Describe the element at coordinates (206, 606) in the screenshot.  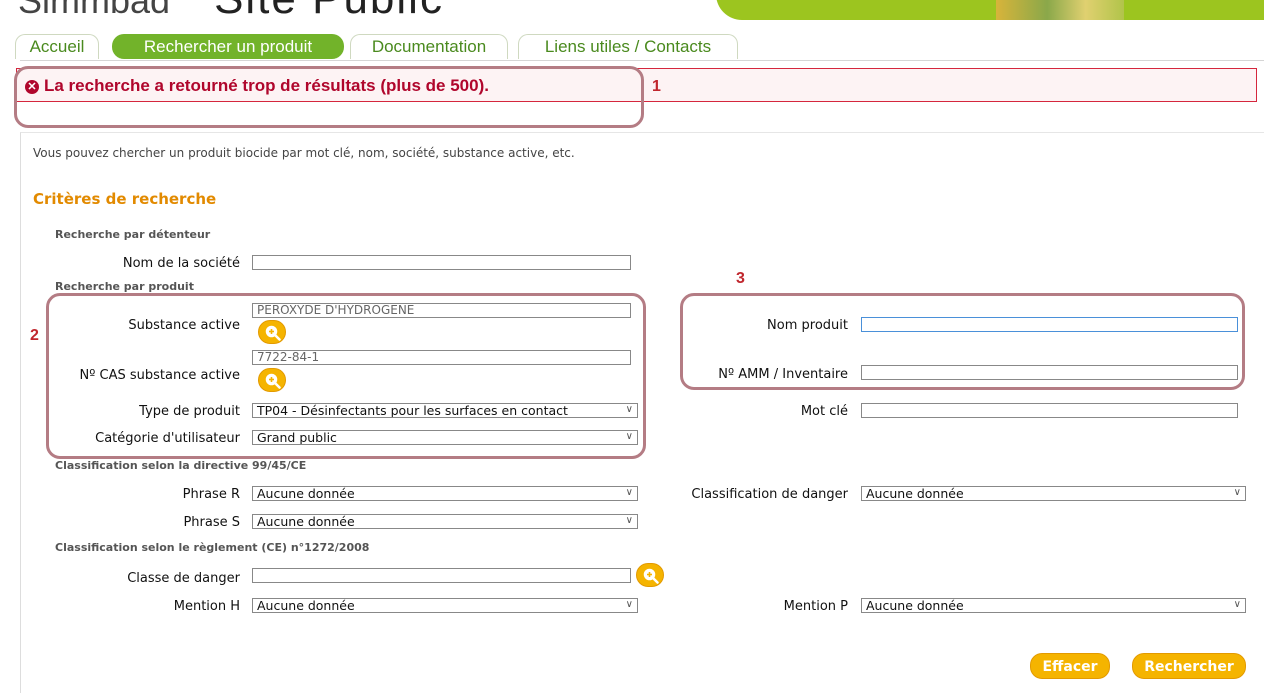
I see `mention-h-label: Mention H` at that location.